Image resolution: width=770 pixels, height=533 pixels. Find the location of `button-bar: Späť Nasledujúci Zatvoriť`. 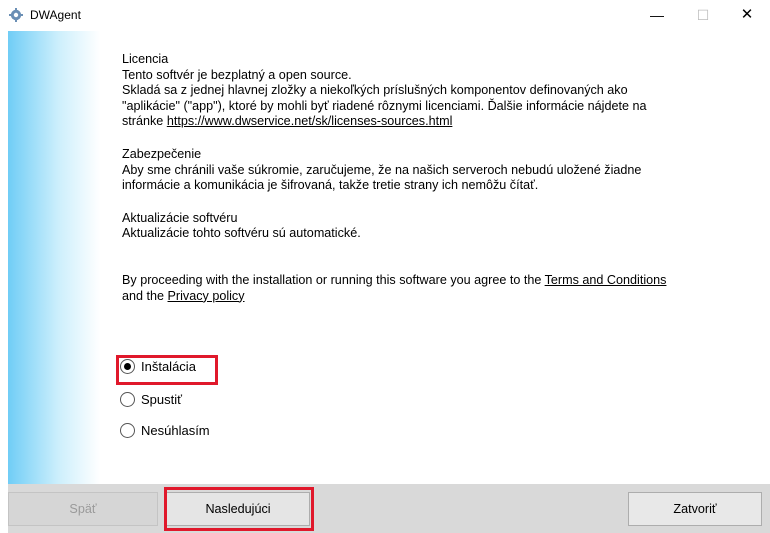

button-bar: Späť Nasledujúci Zatvoriť is located at coordinates (389, 508).